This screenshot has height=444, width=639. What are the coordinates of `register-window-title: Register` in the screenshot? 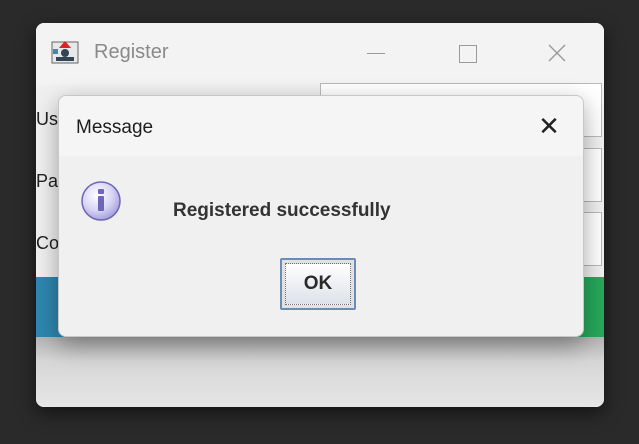 It's located at (131, 52).